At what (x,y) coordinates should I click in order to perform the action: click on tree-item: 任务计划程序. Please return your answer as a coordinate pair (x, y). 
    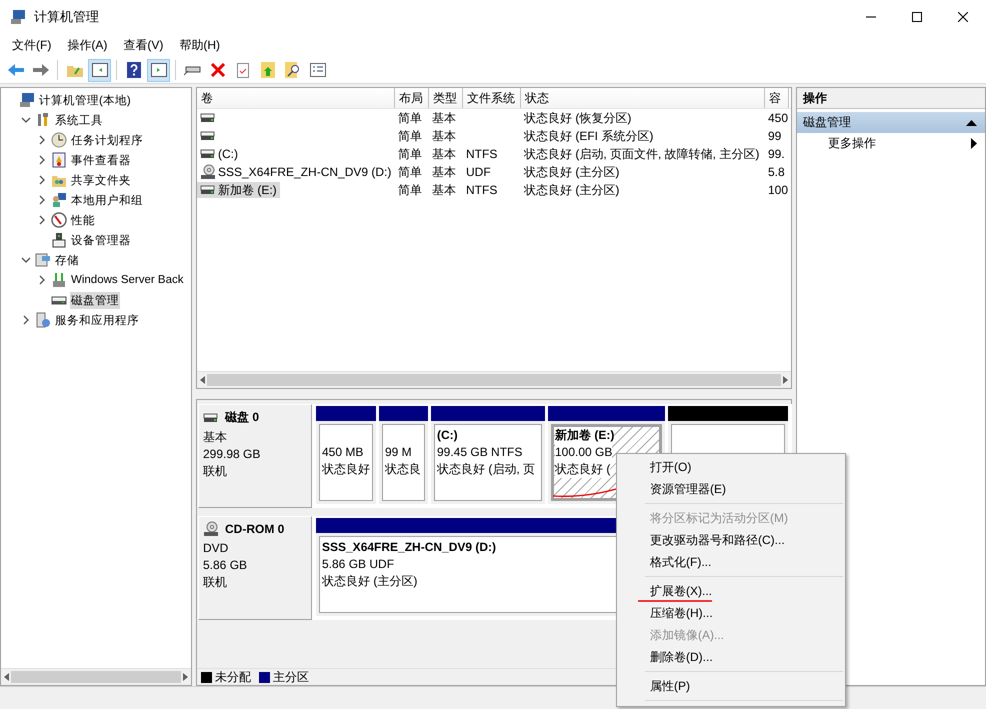
    Looking at the image, I should click on (107, 140).